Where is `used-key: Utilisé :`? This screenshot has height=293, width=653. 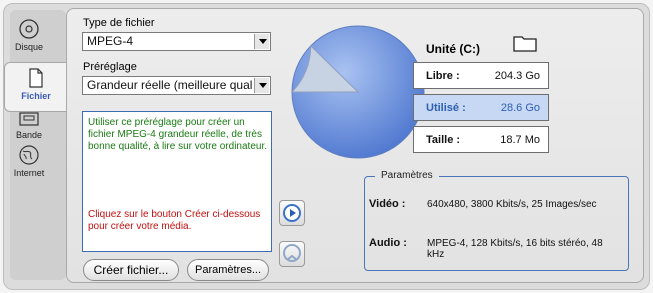 used-key: Utilisé : is located at coordinates (446, 108).